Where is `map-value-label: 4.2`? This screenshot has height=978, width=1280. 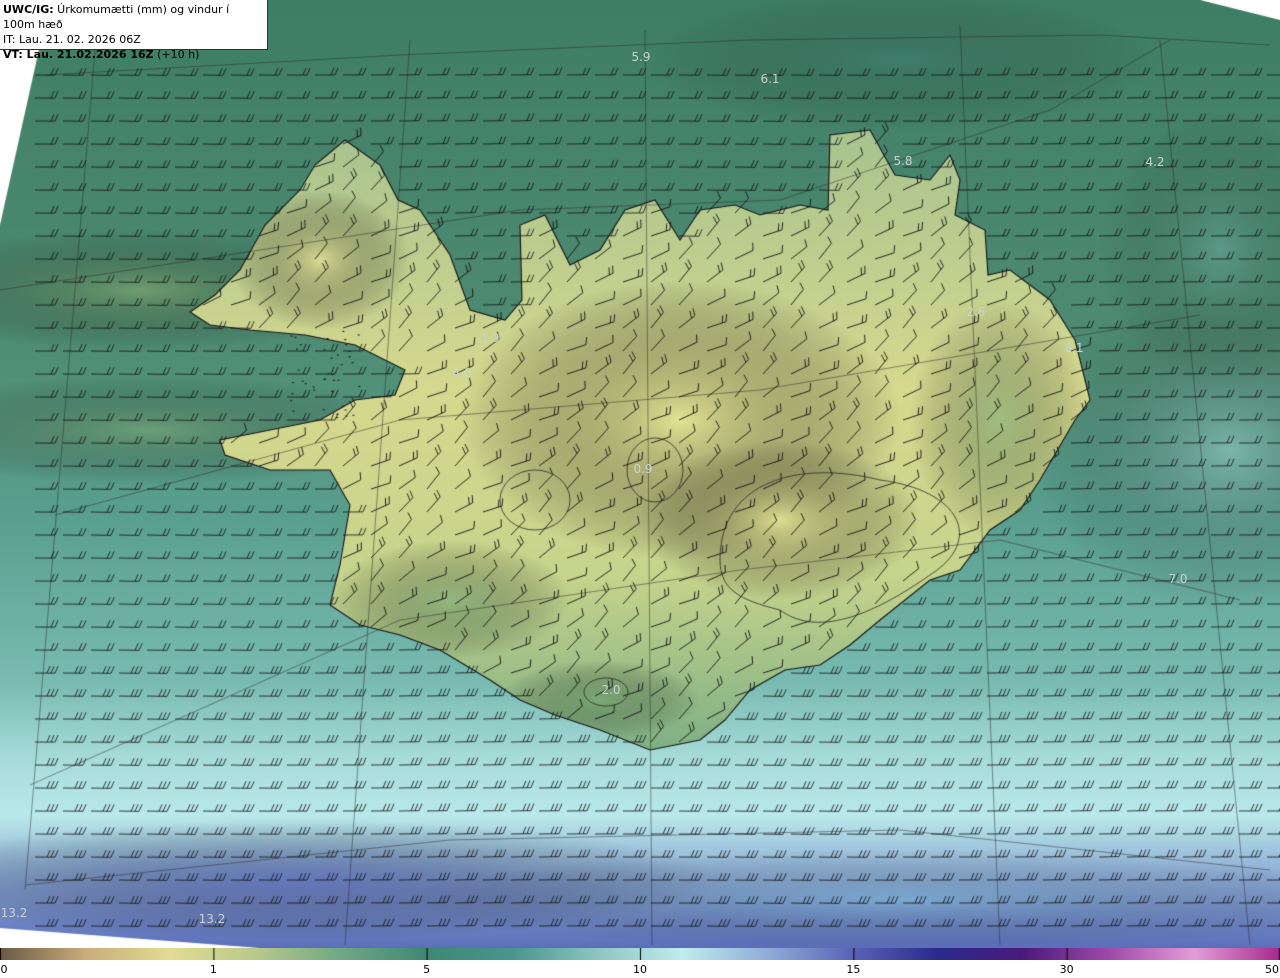
map-value-label: 4.2 is located at coordinates (1154, 162).